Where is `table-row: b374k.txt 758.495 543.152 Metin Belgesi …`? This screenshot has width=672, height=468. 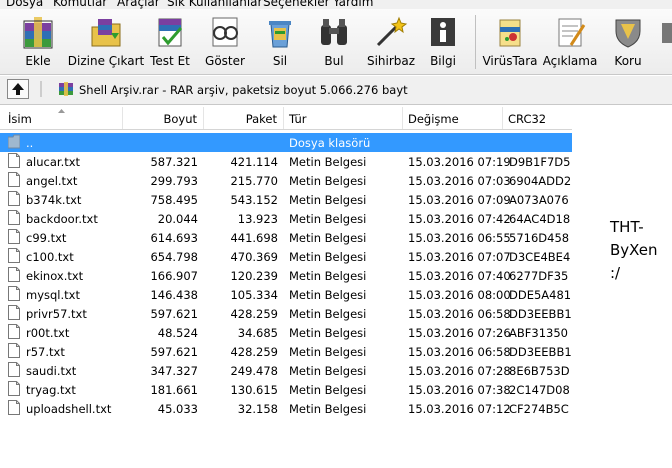
table-row: b374k.txt 758.495 543.152 Metin Belgesi … is located at coordinates (286, 199).